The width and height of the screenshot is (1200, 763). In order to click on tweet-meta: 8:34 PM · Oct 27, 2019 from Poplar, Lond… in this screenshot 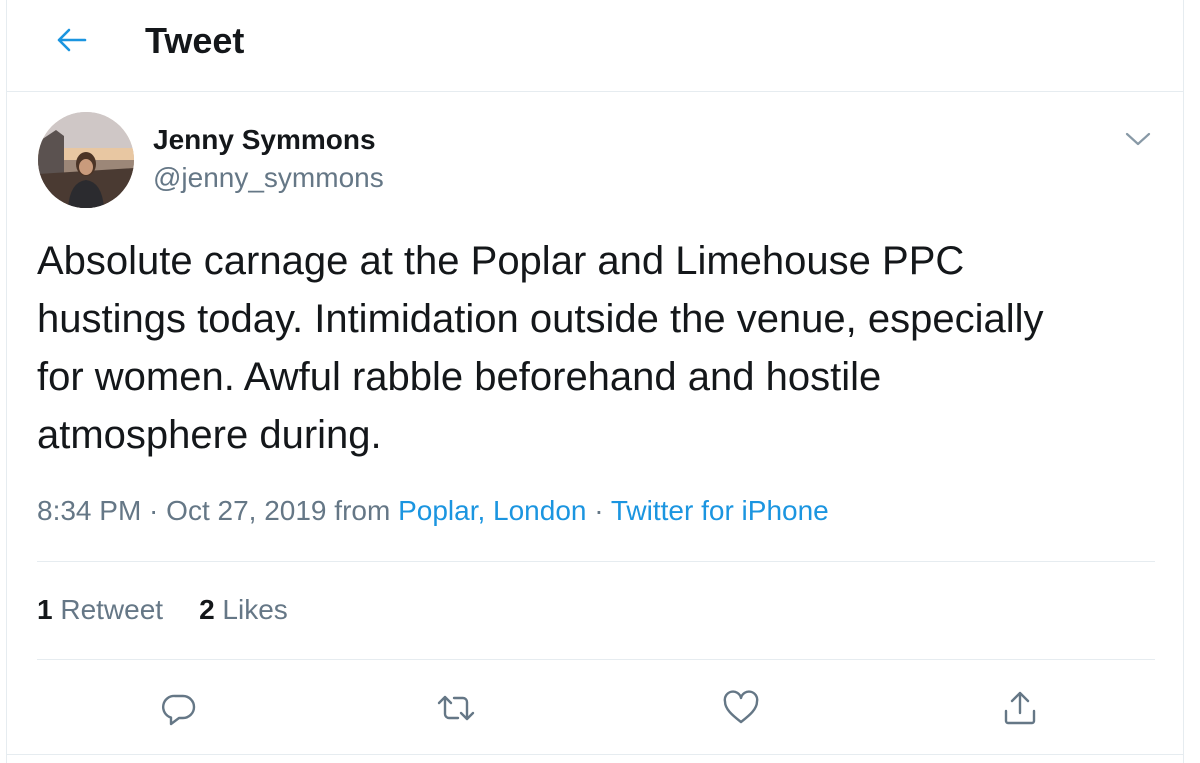, I will do `click(433, 511)`.